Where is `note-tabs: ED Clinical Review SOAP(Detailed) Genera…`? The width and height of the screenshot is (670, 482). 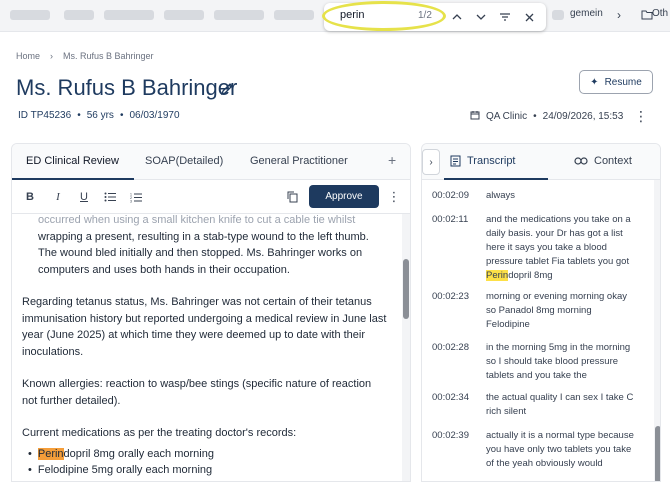
note-tabs: ED Clinical Review SOAP(Detailed) Genera… is located at coordinates (211, 162).